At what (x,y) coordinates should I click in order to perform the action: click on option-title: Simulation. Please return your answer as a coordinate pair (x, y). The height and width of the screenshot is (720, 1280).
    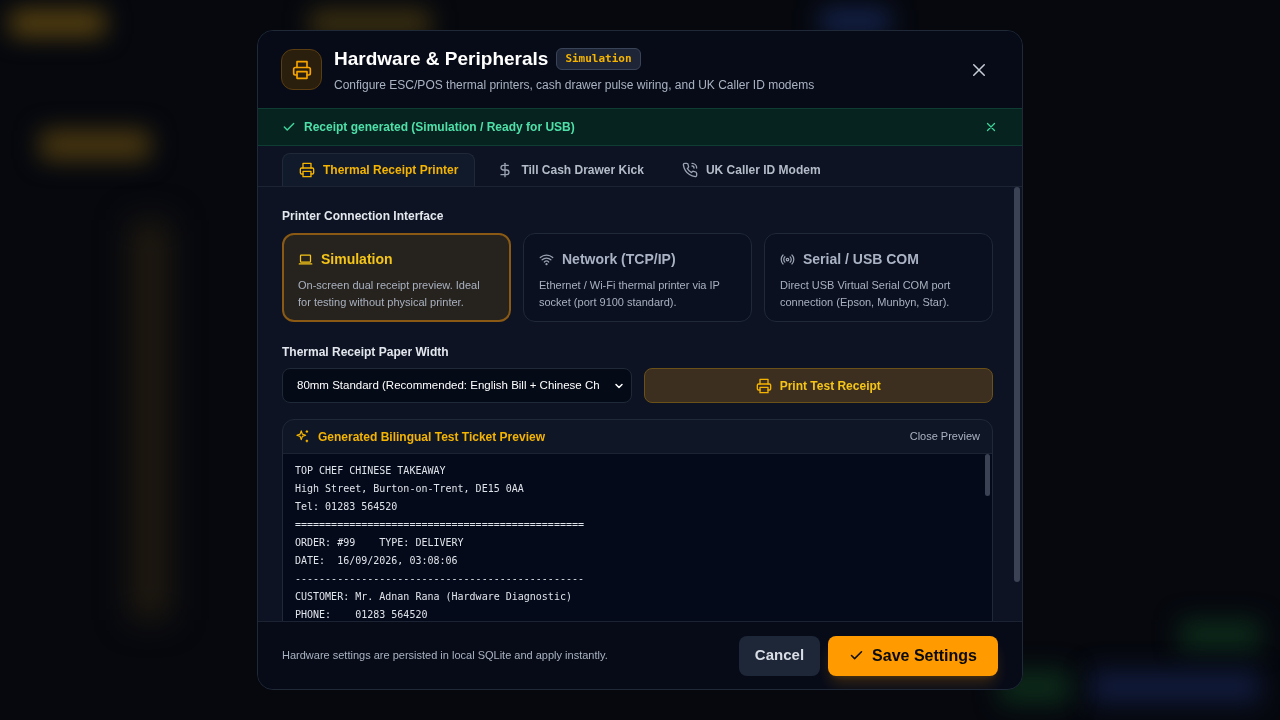
    Looking at the image, I should click on (357, 259).